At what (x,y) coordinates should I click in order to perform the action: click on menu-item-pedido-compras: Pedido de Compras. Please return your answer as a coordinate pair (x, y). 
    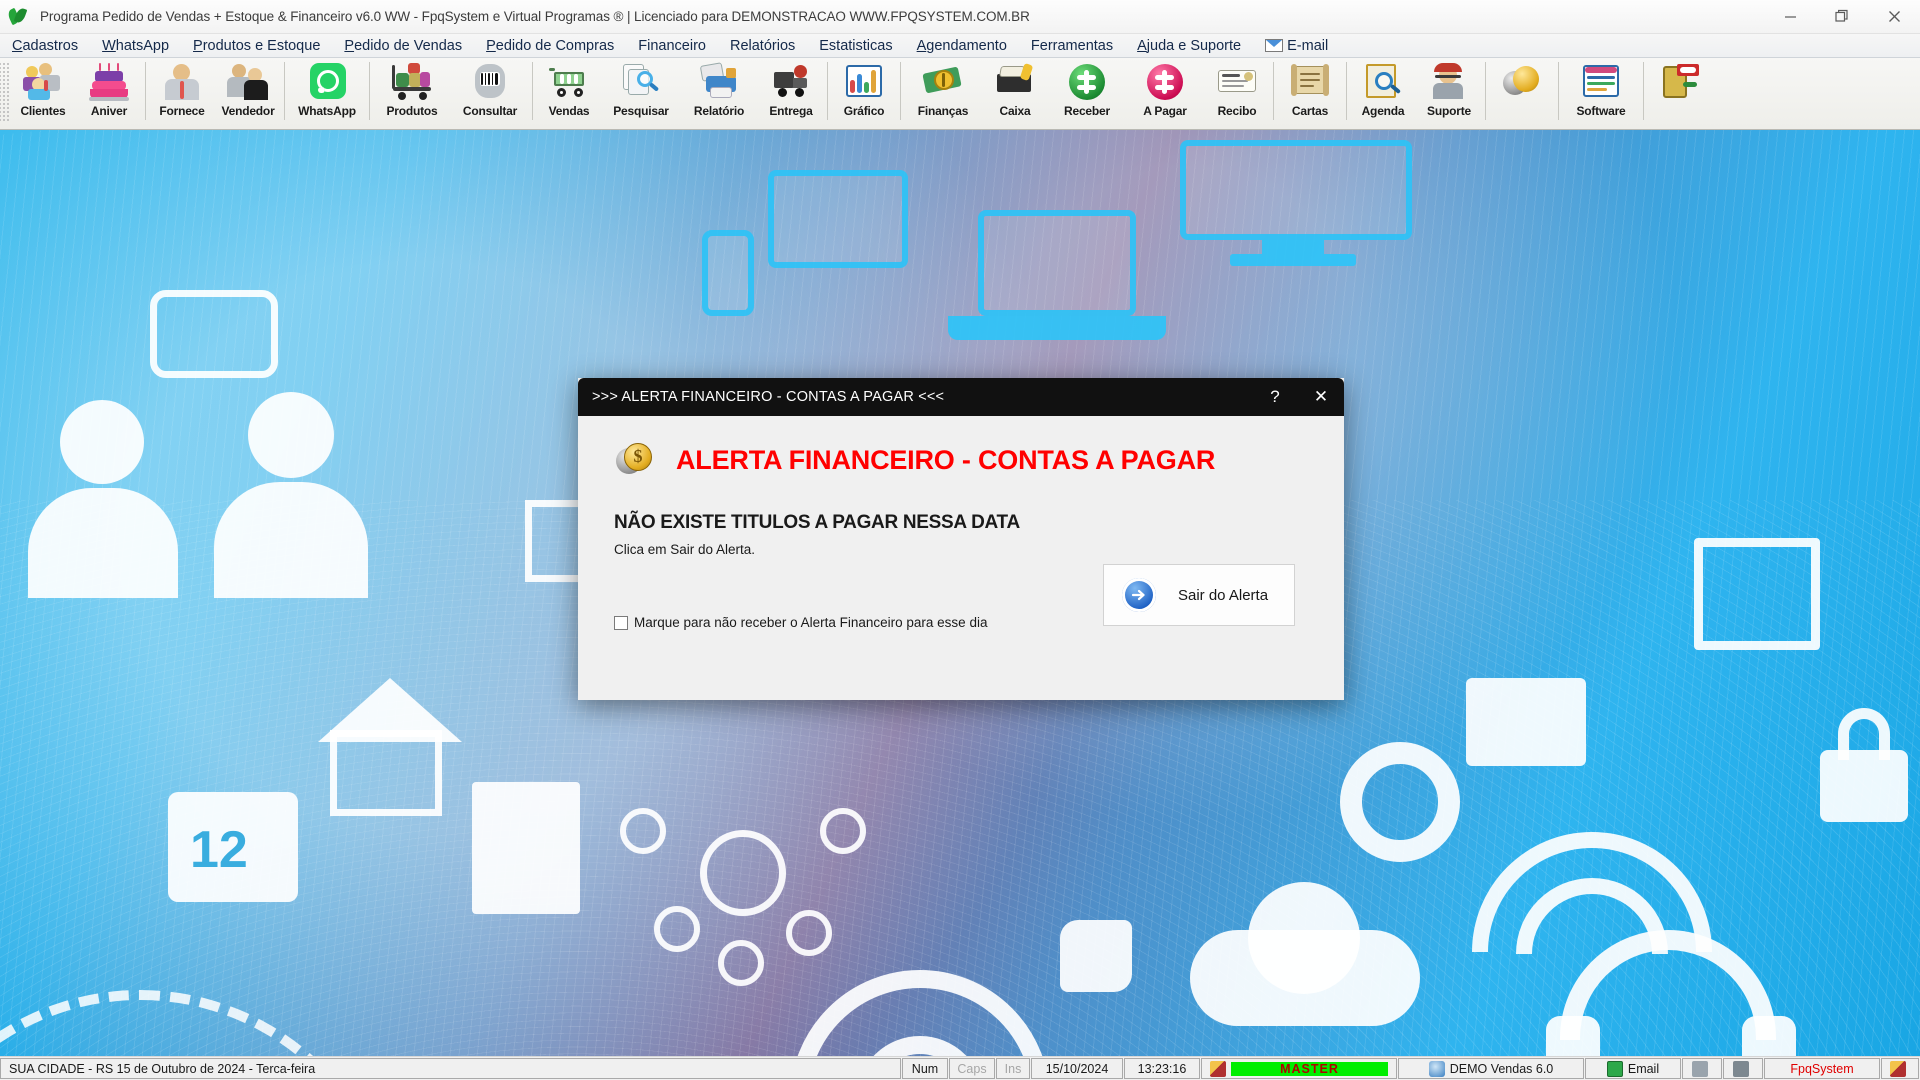
    Looking at the image, I should click on (550, 46).